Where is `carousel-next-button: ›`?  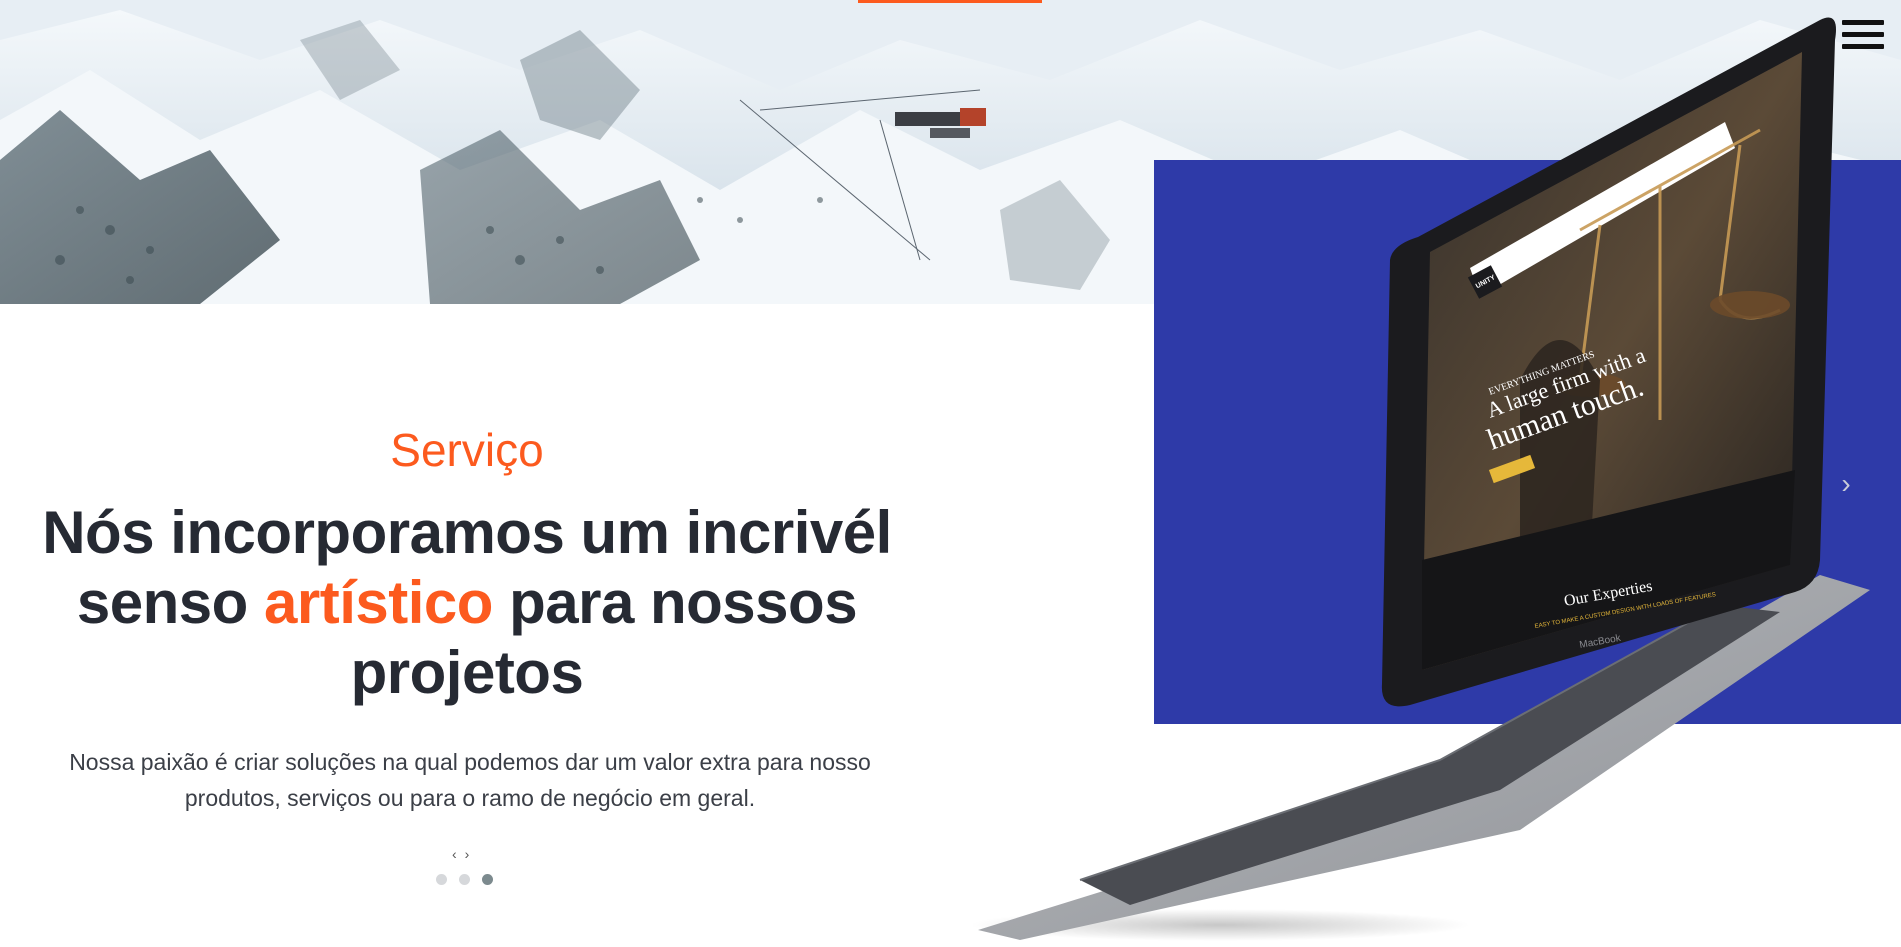
carousel-next-button: › is located at coordinates (467, 854).